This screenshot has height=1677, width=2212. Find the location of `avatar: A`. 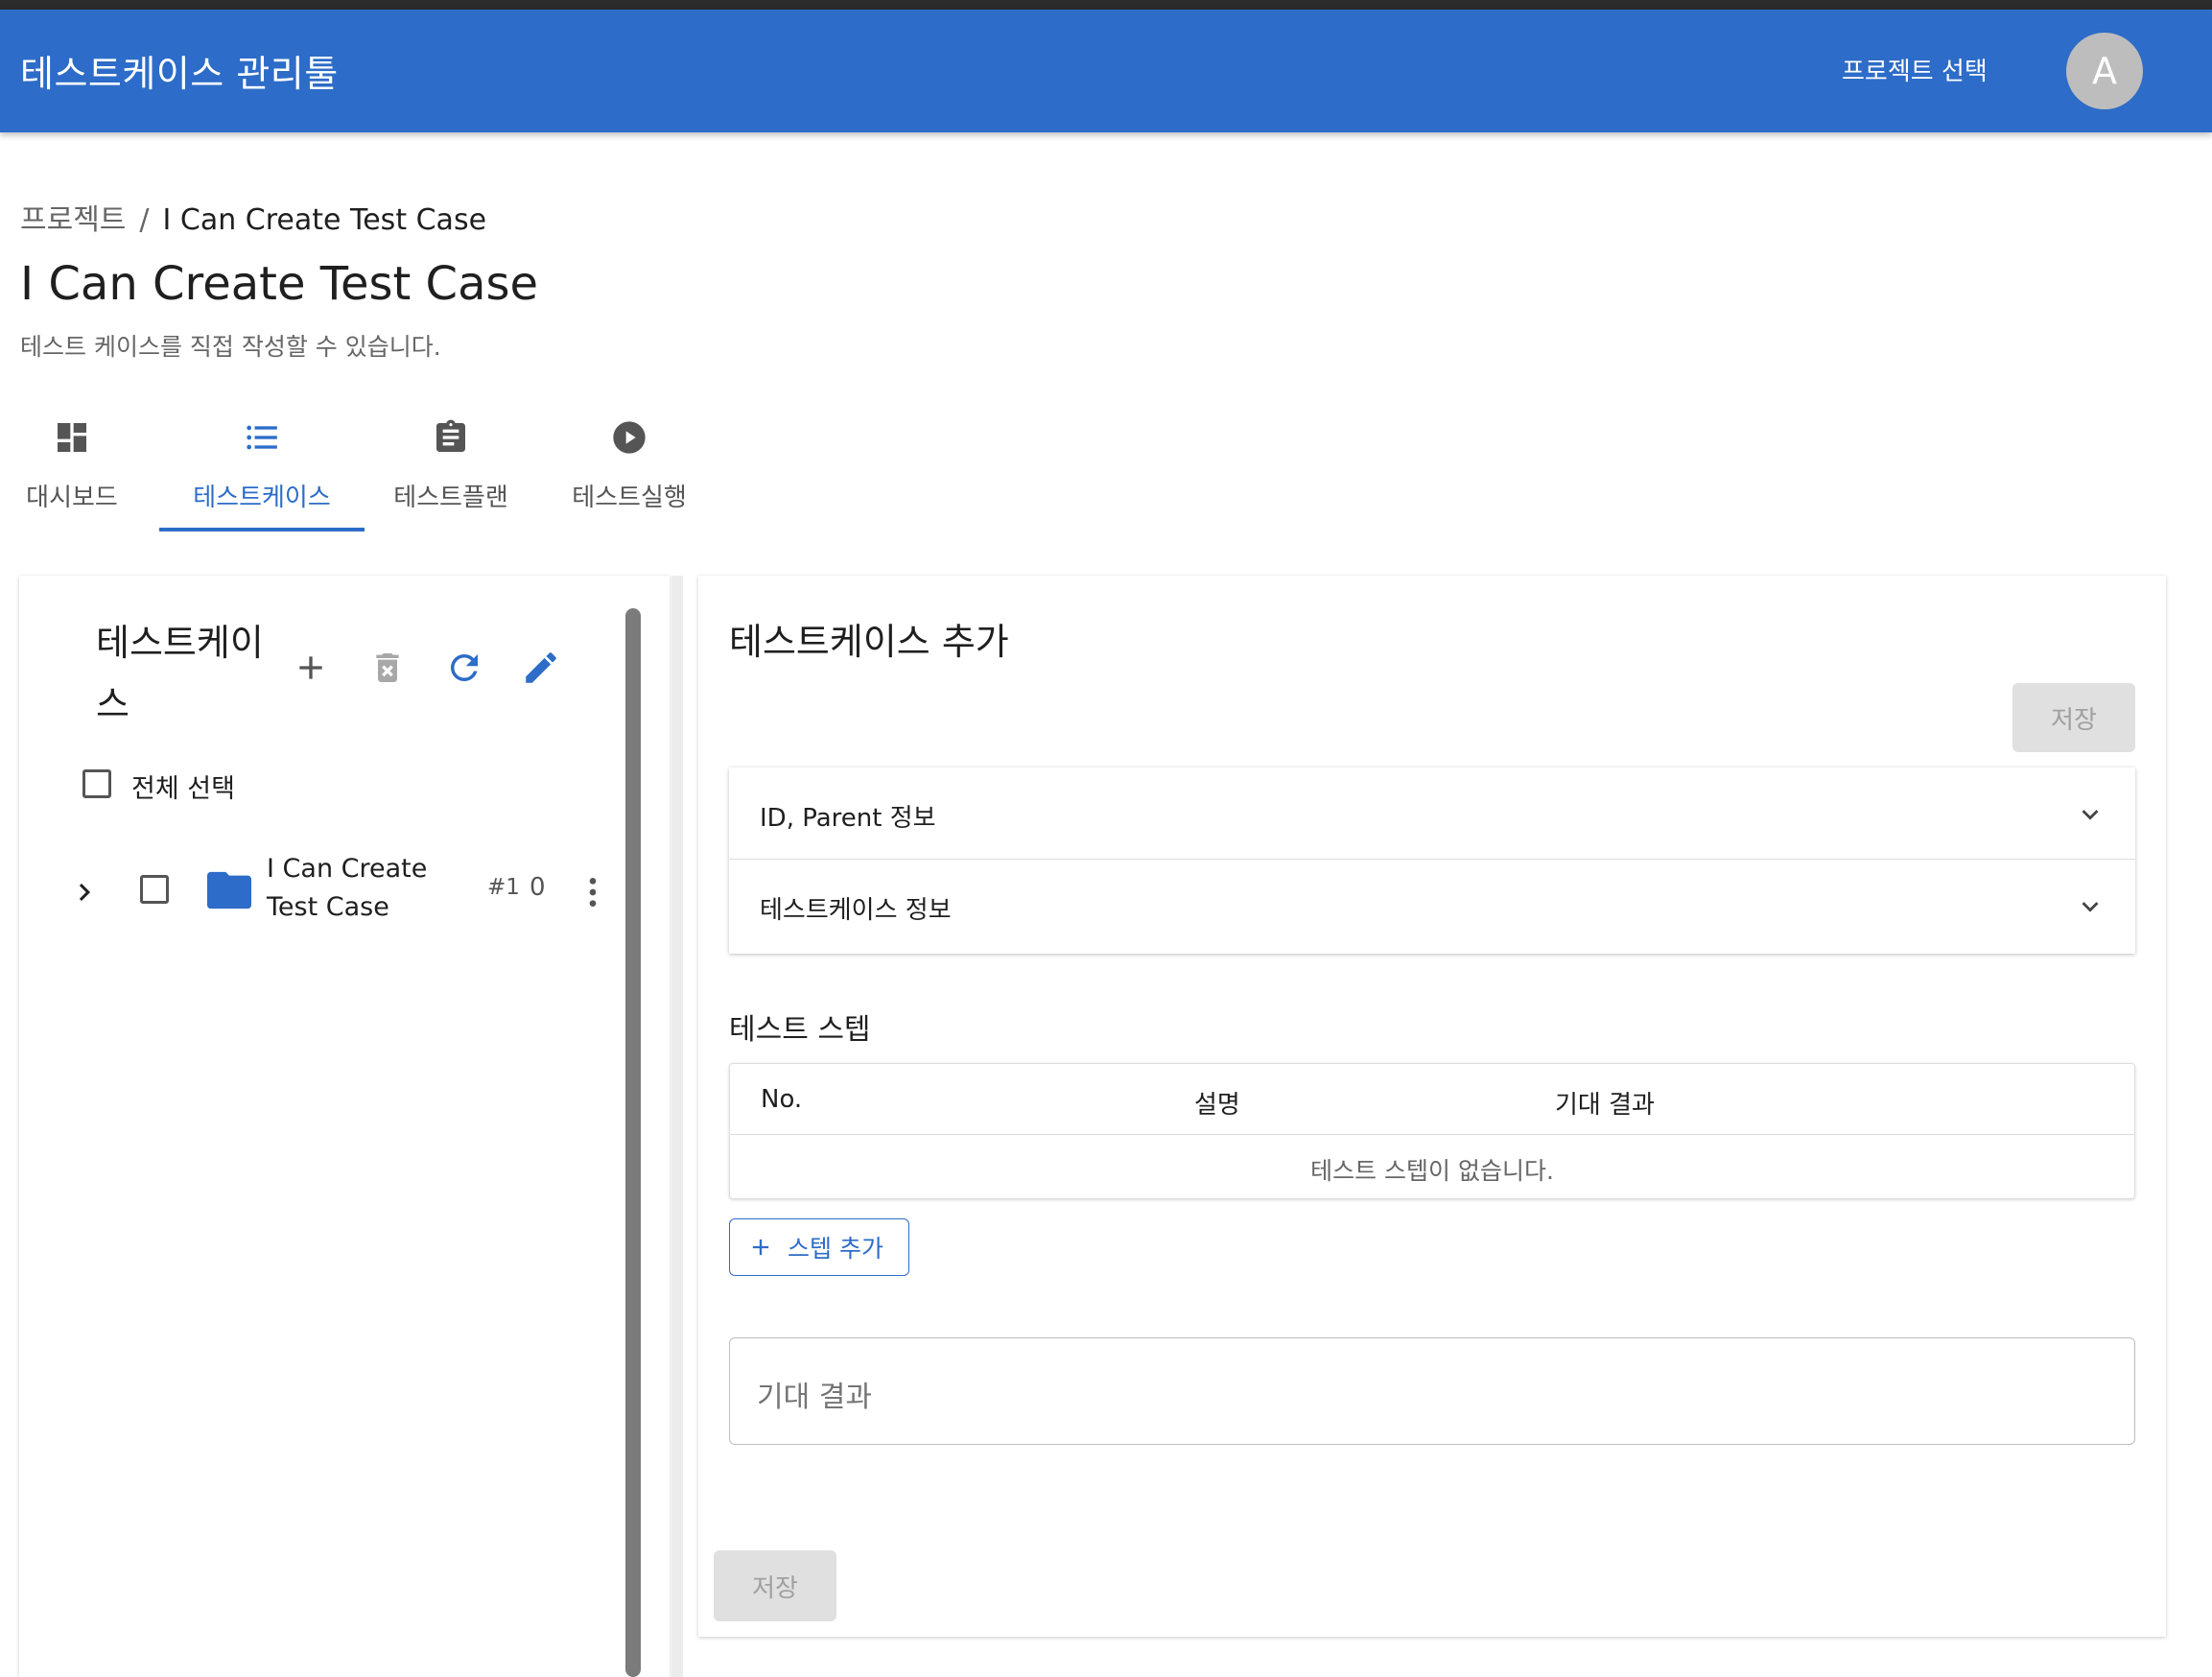

avatar: A is located at coordinates (2104, 71).